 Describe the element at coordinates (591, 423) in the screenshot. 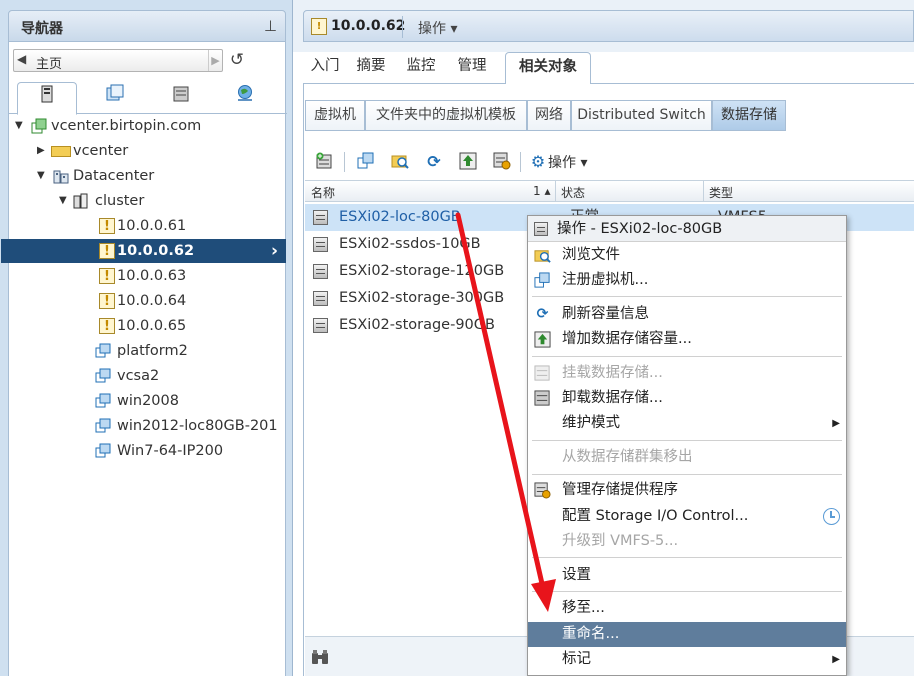

I see `menu-item-label: 维护模式` at that location.